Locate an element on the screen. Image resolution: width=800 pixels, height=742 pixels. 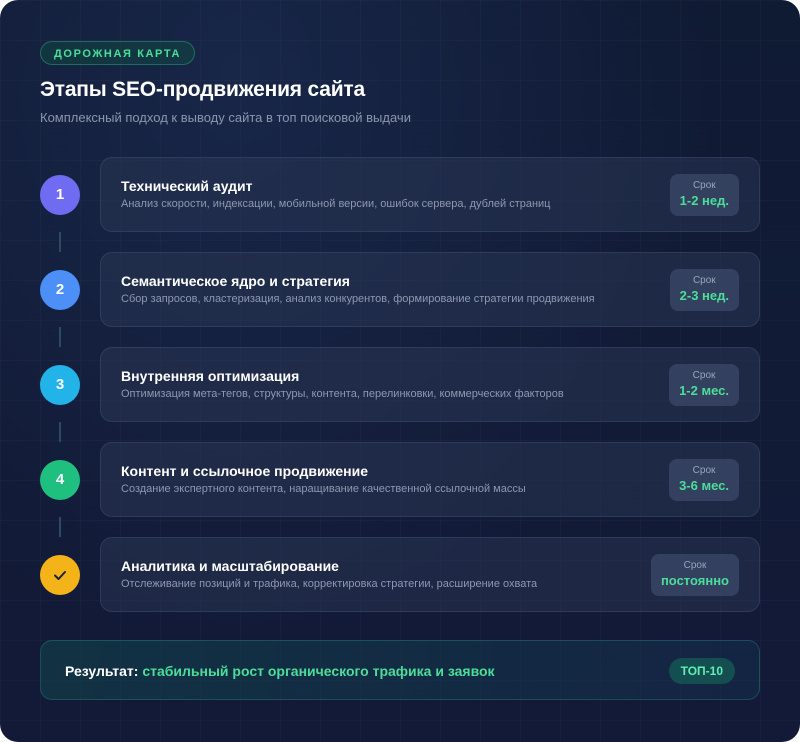
step-1-term-value: 1-2 нед. is located at coordinates (704, 200).